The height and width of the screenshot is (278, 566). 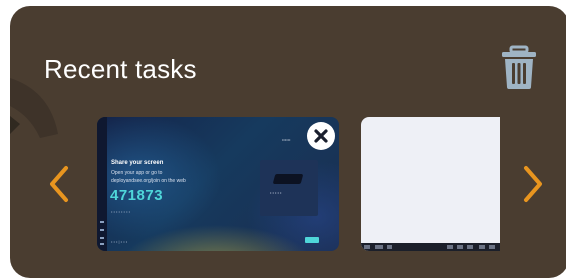 What do you see at coordinates (102, 184) in the screenshot?
I see `thumbnail-side-rail` at bounding box center [102, 184].